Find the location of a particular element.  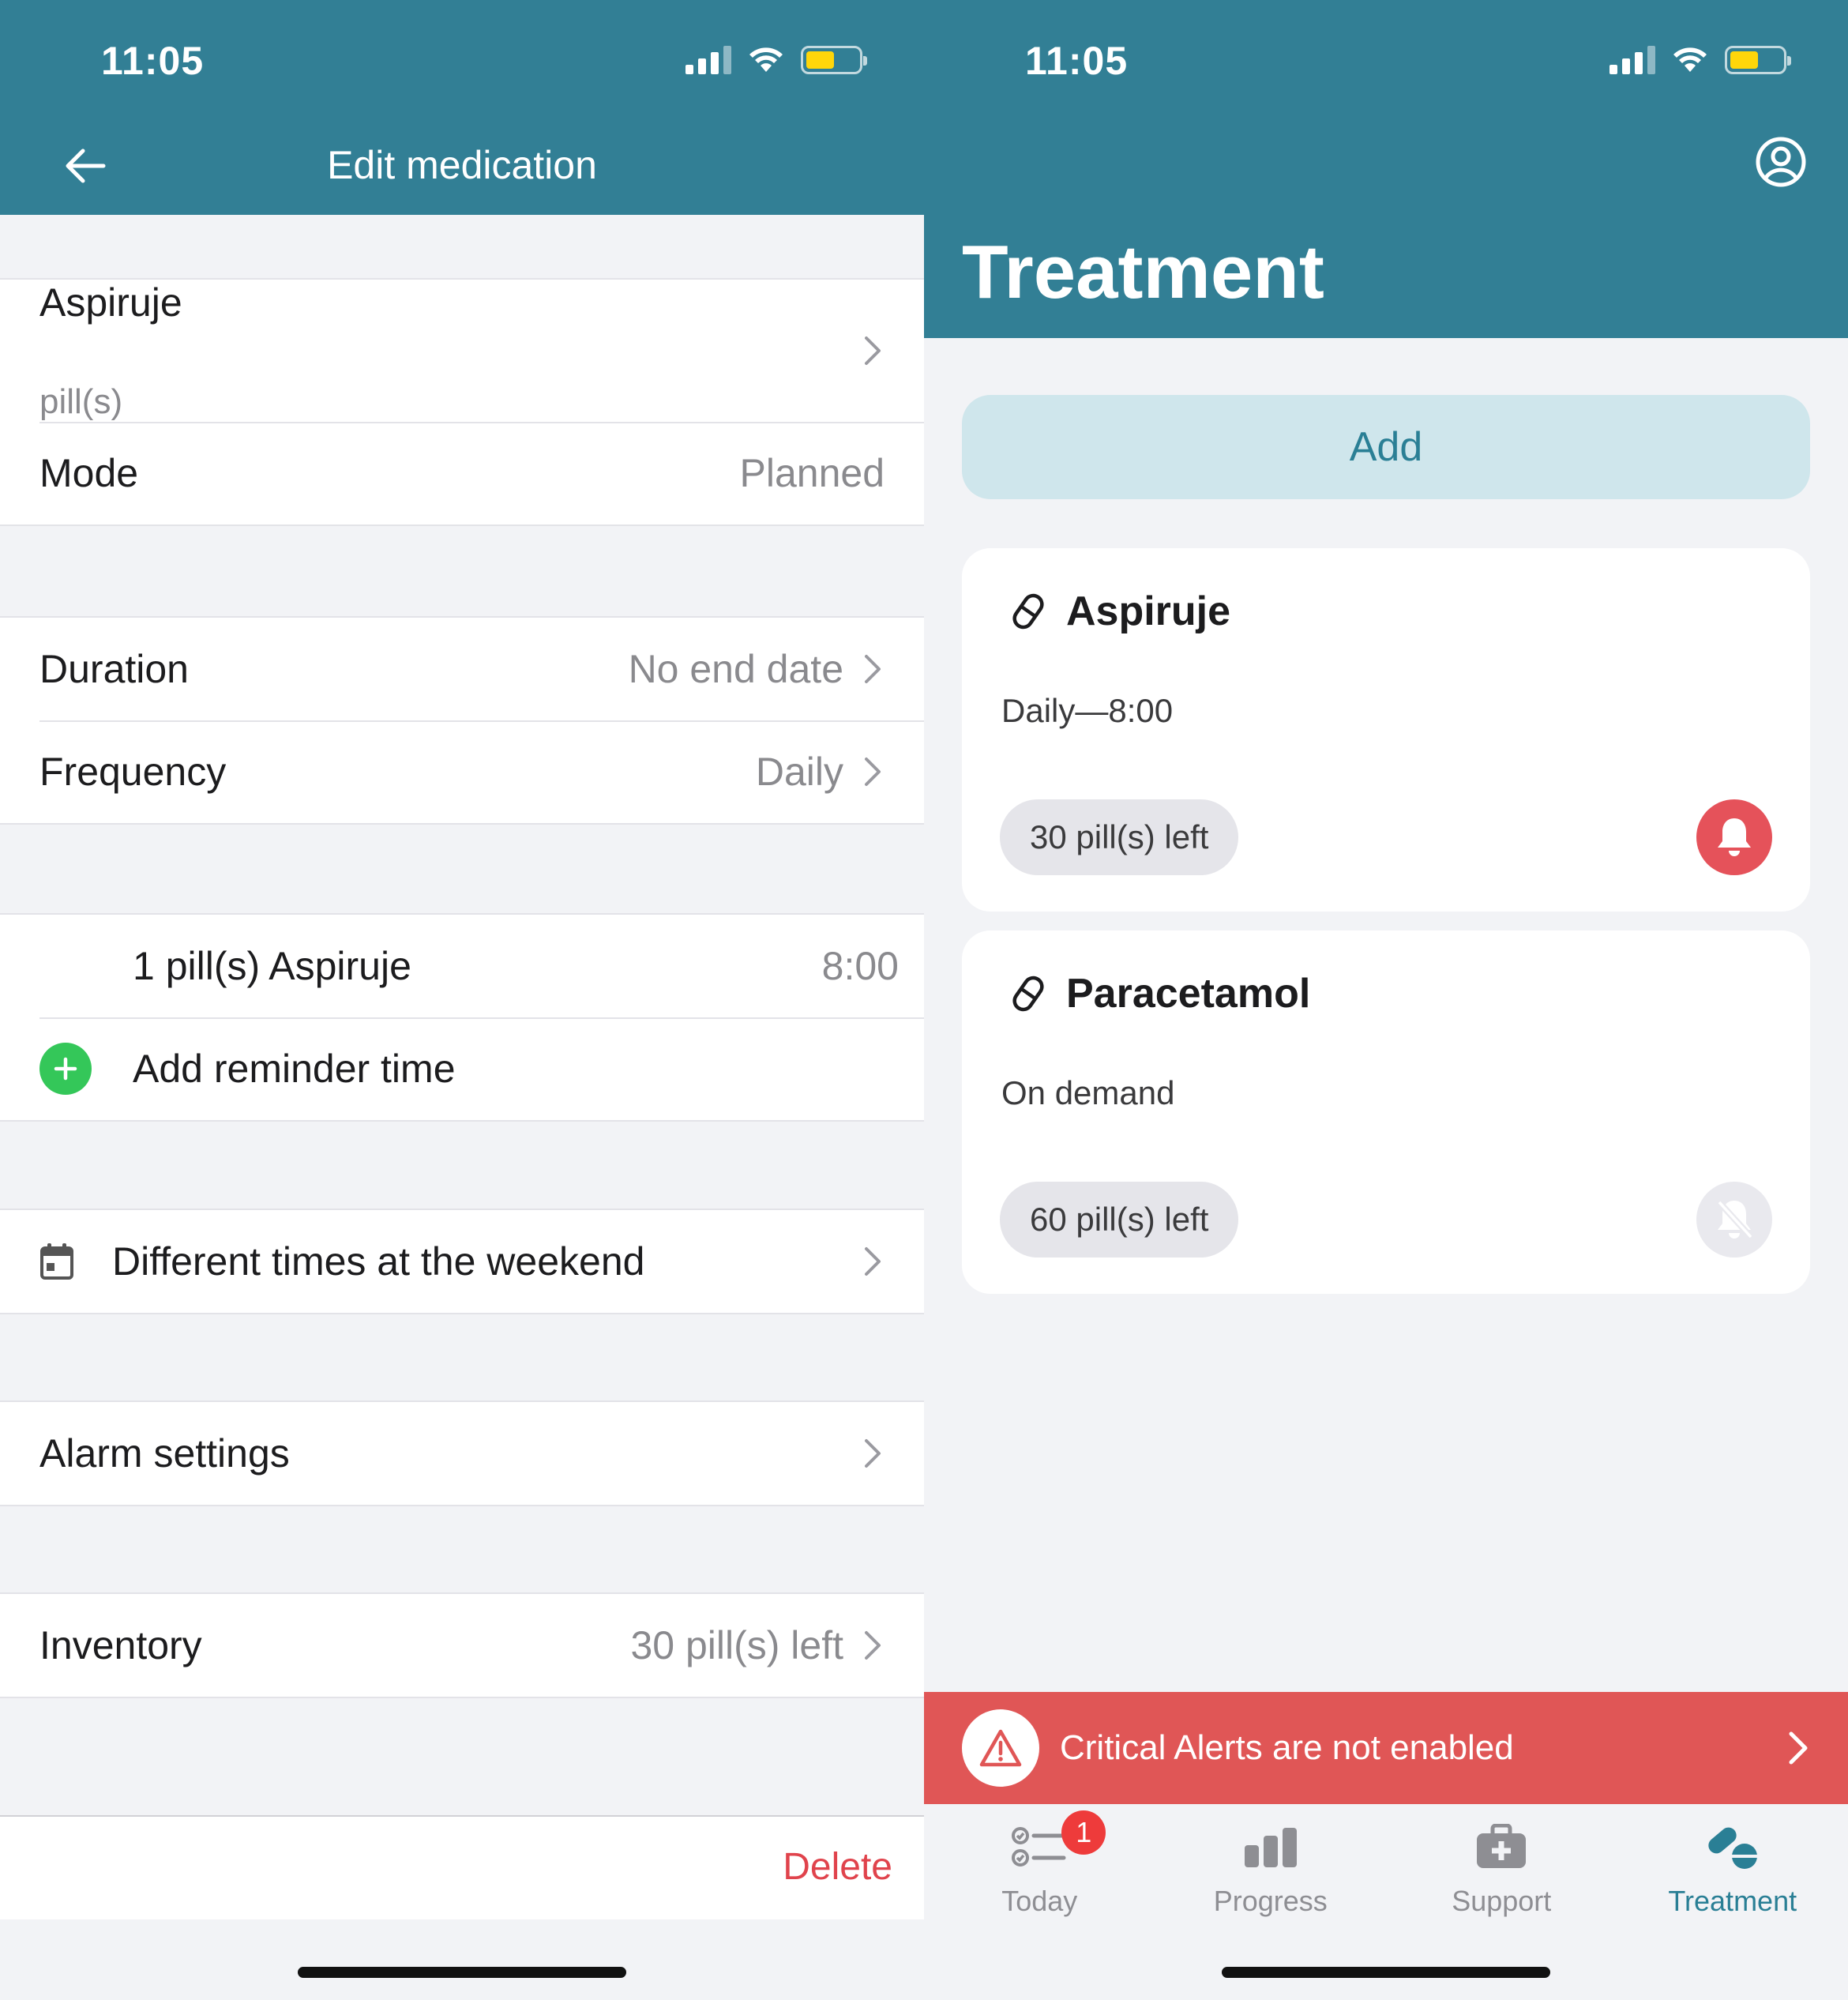

page-title: Edit medication is located at coordinates (462, 165).